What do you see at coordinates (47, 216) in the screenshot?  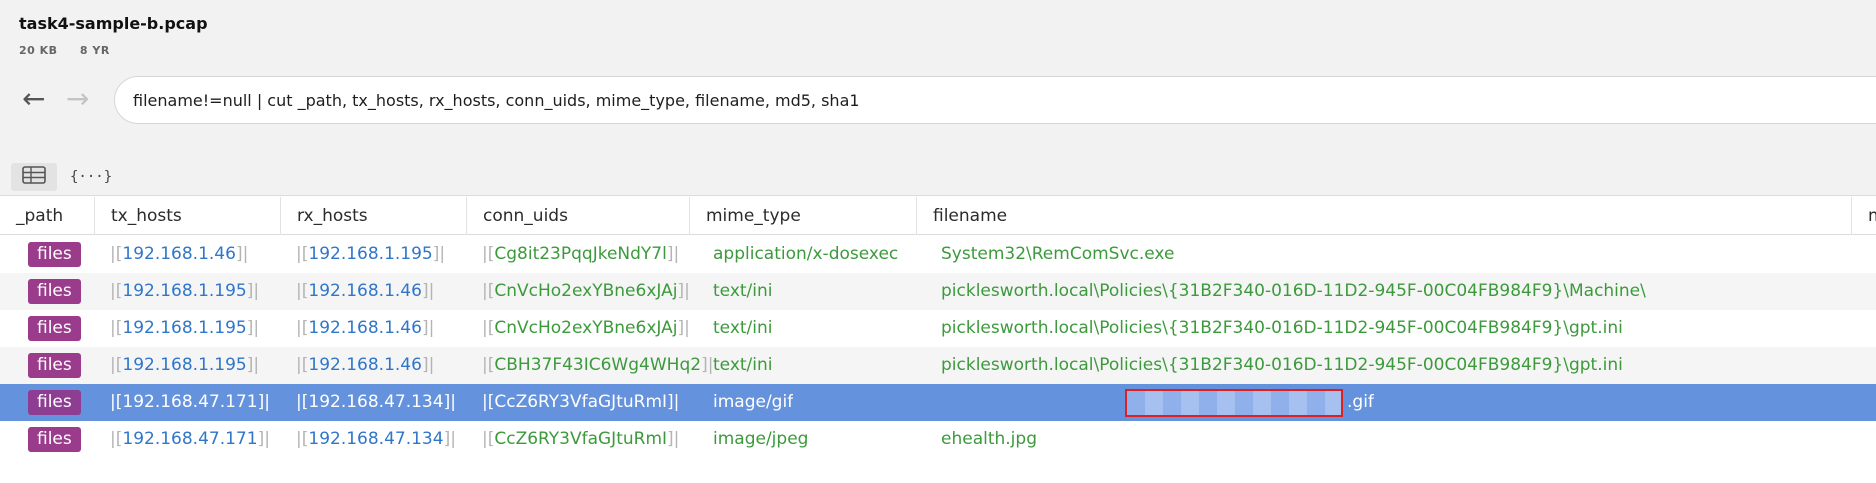 I see `column-header-path: _path` at bounding box center [47, 216].